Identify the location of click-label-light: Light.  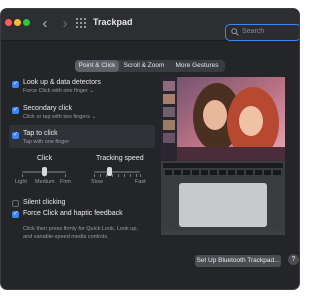
(21, 182).